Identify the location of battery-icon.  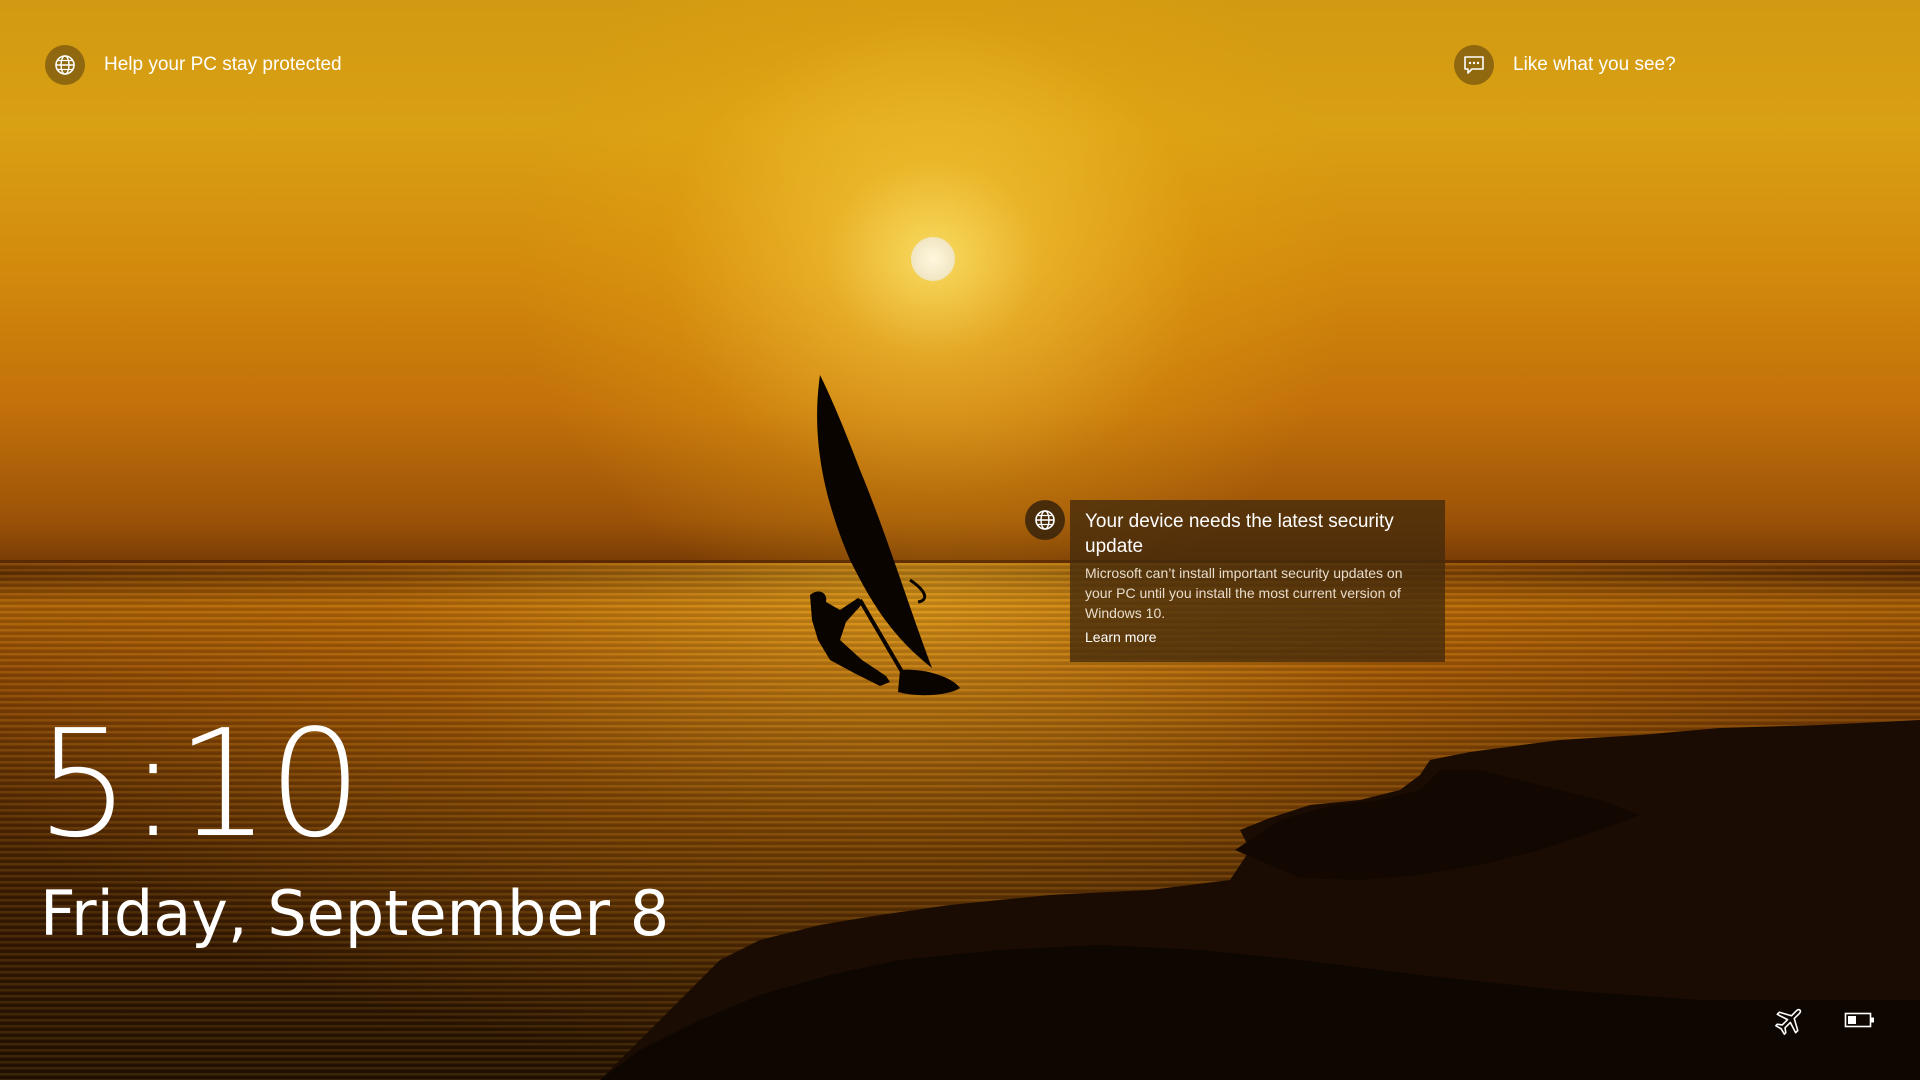
(1860, 1020).